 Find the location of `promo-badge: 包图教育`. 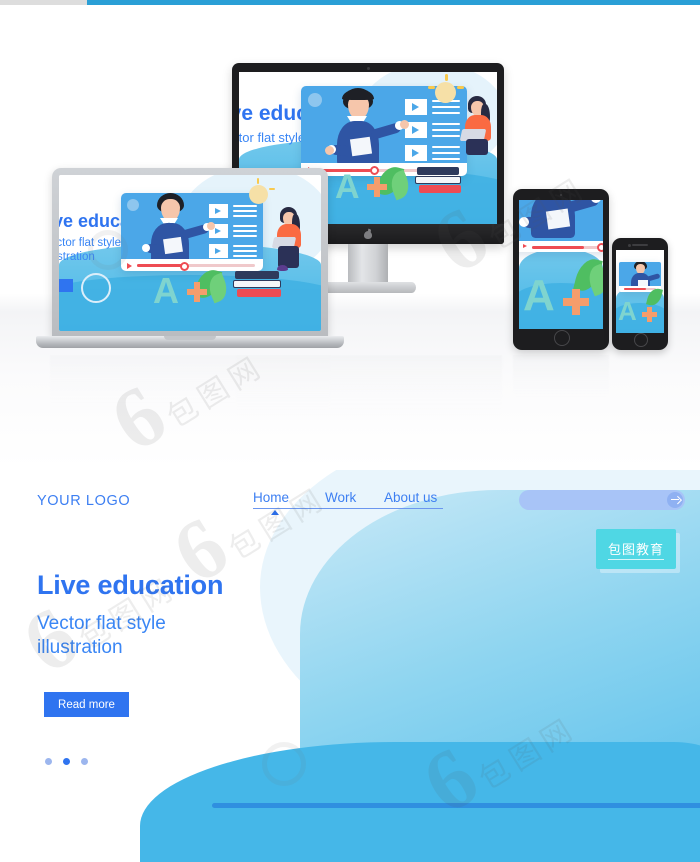

promo-badge: 包图教育 is located at coordinates (636, 549).